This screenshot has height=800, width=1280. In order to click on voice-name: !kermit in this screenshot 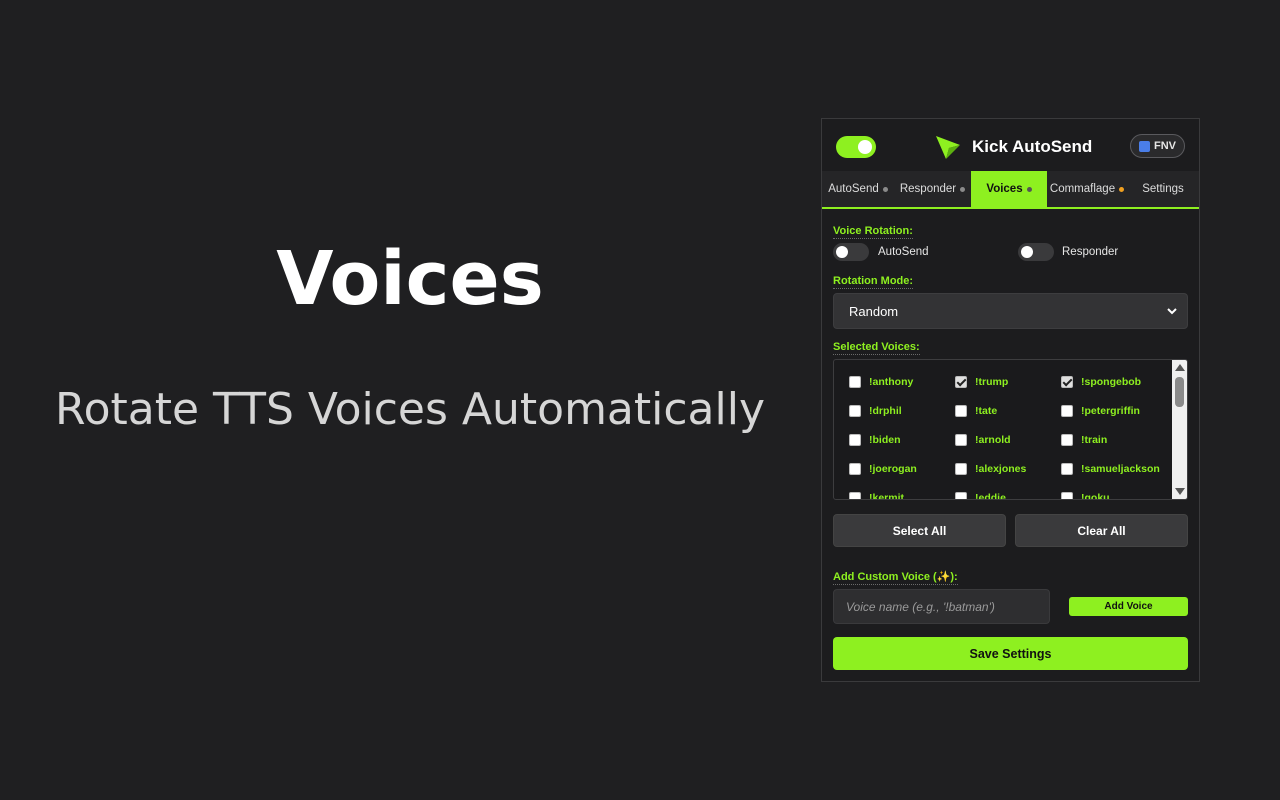, I will do `click(887, 495)`.